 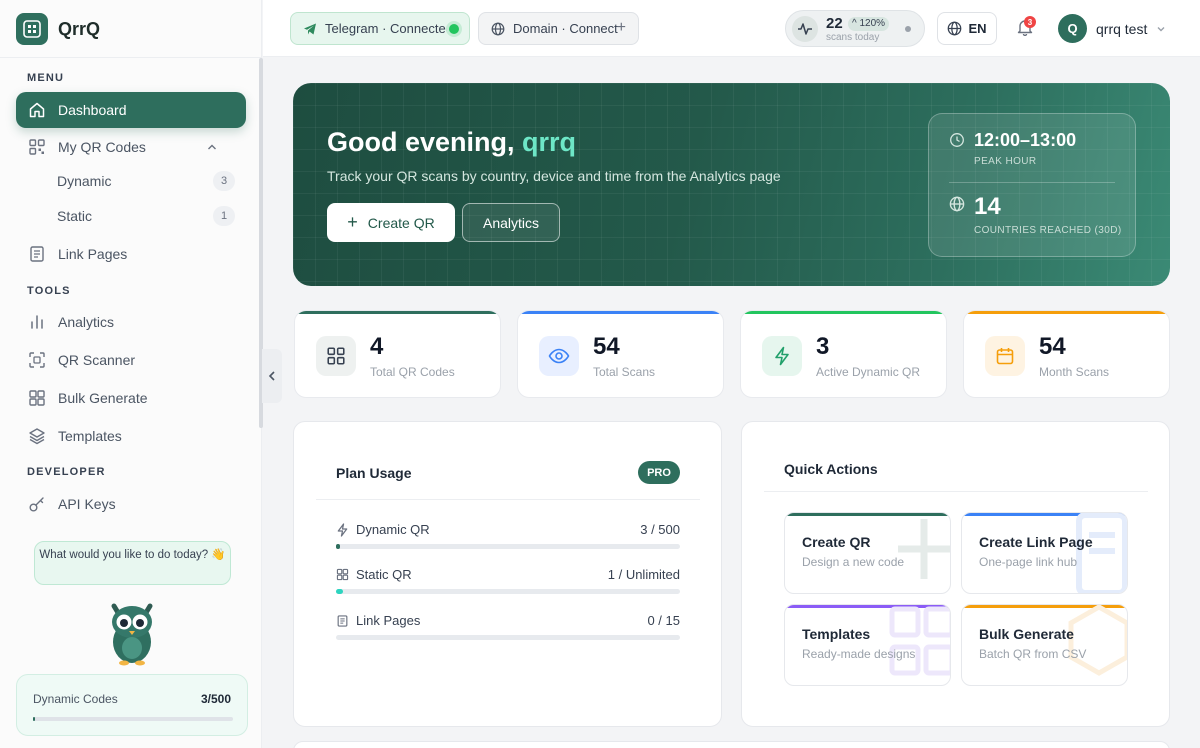 I want to click on sidebar-item-analytics: Analytics, so click(x=131, y=322).